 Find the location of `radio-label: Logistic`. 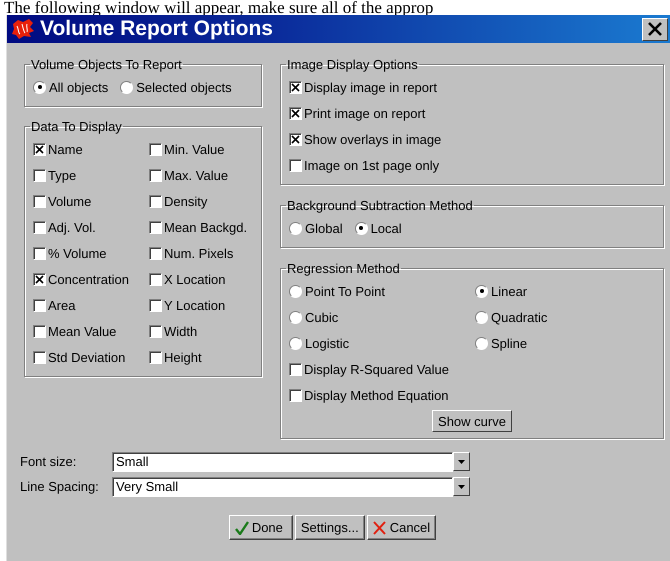

radio-label: Logistic is located at coordinates (327, 343).